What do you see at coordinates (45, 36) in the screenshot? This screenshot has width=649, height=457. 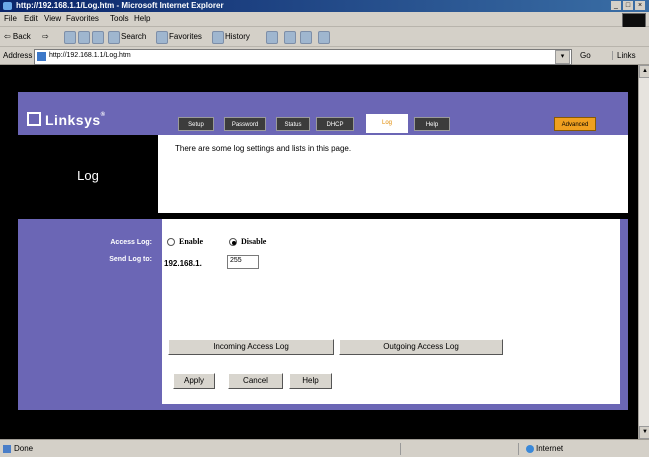 I see `forward-button: ⇨` at bounding box center [45, 36].